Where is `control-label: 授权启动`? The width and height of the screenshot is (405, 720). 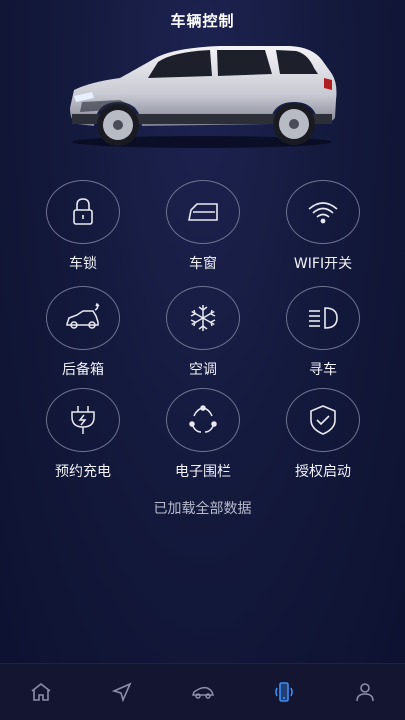
control-label: 授权启动 is located at coordinates (323, 472).